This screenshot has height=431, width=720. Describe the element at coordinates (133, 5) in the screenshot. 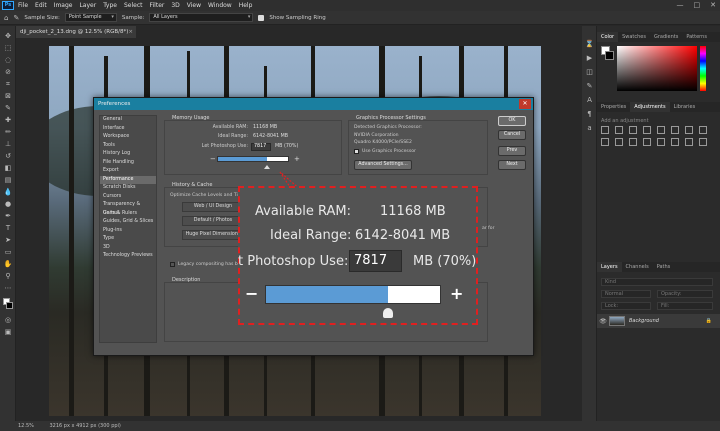

I see `menu-select: Select` at that location.